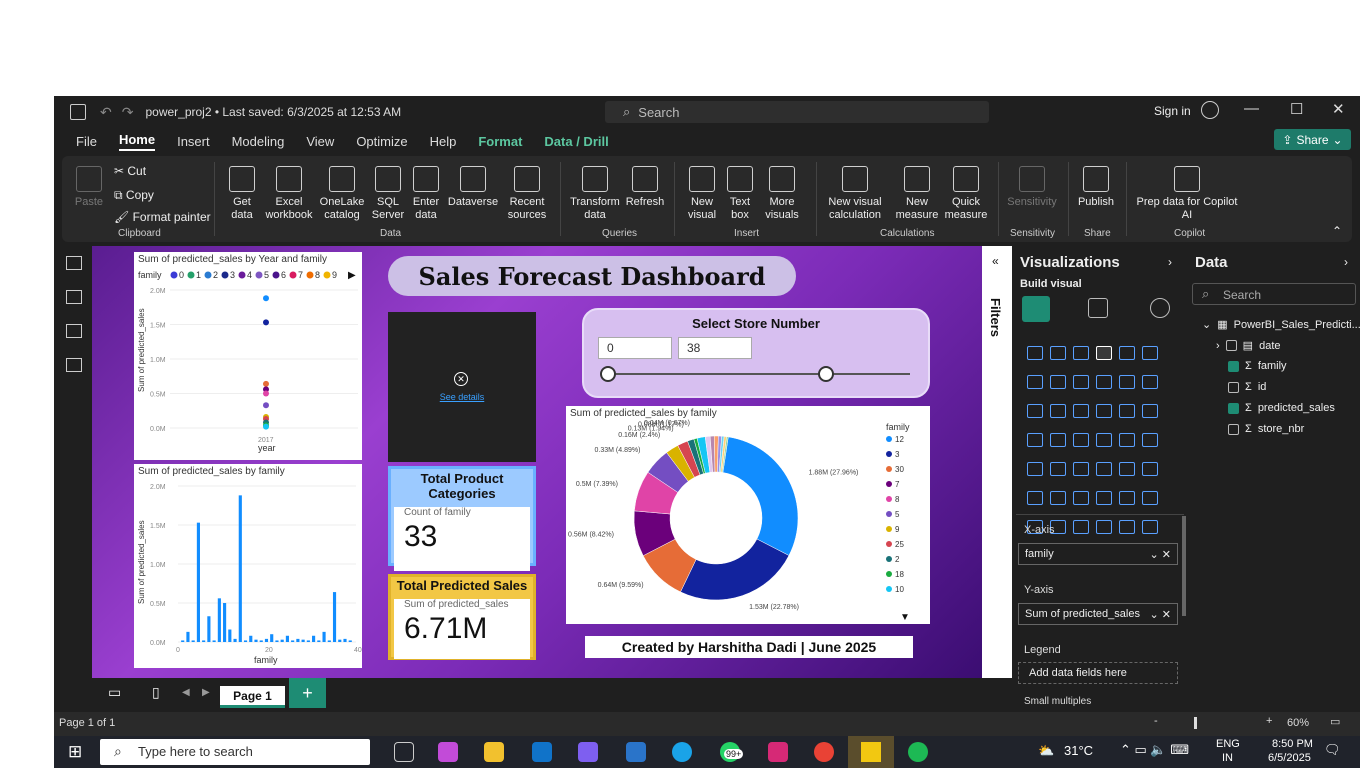 The width and height of the screenshot is (1360, 768). What do you see at coordinates (576, 141) in the screenshot?
I see `menu-data-drill: Data / Drill` at bounding box center [576, 141].